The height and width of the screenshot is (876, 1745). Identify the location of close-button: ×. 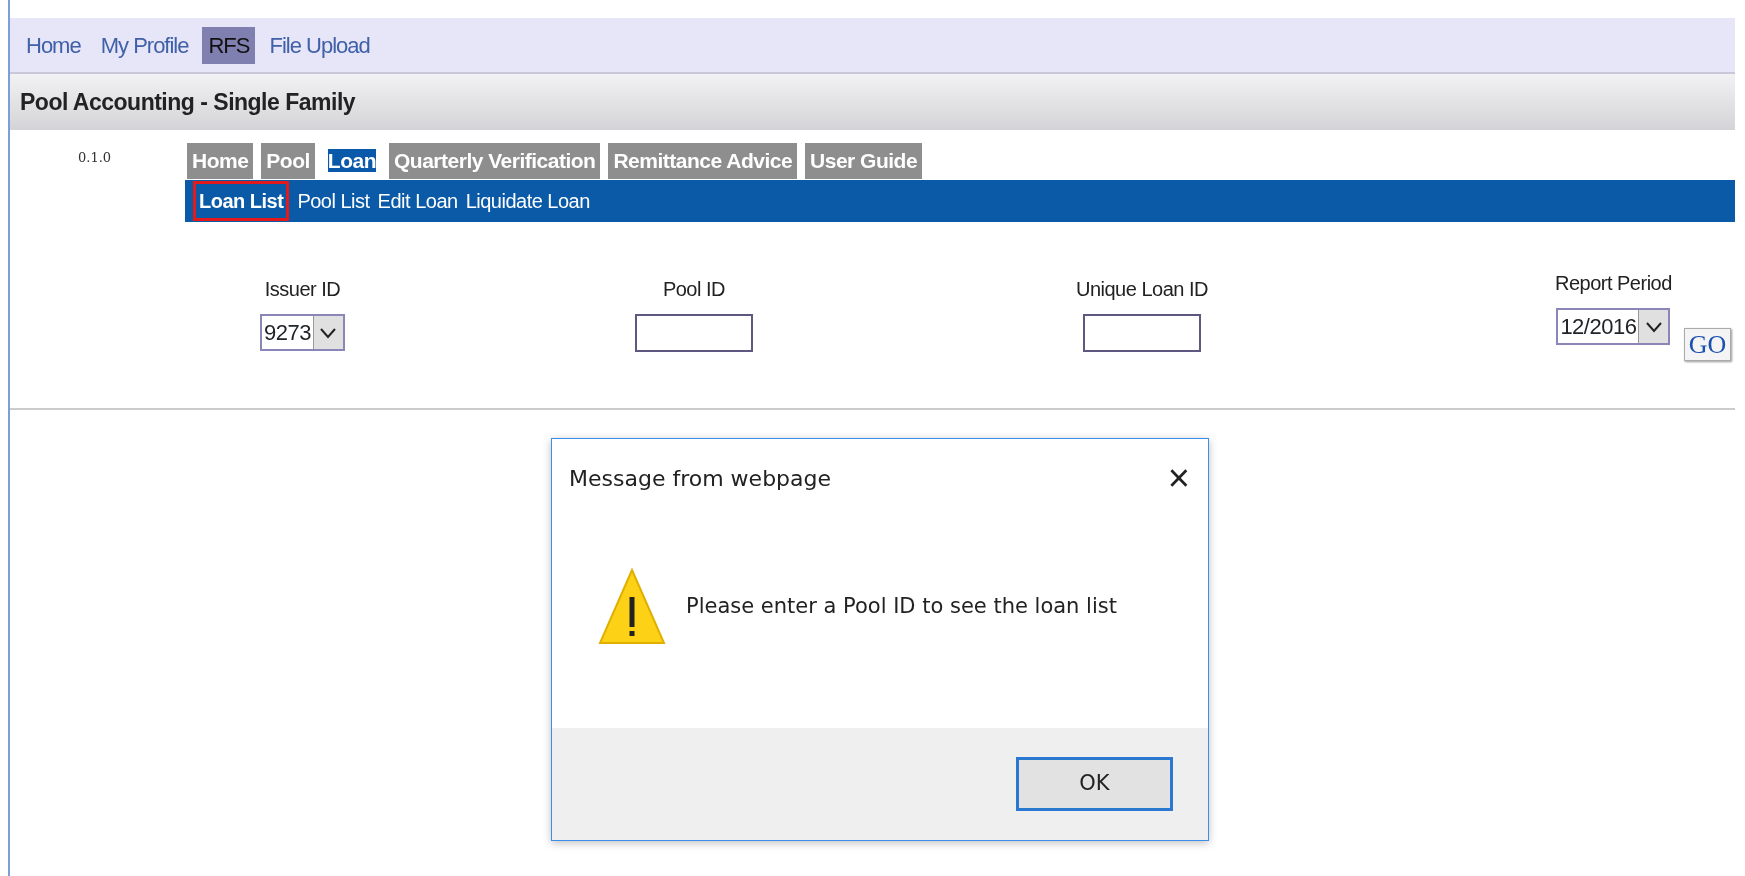
(1178, 478).